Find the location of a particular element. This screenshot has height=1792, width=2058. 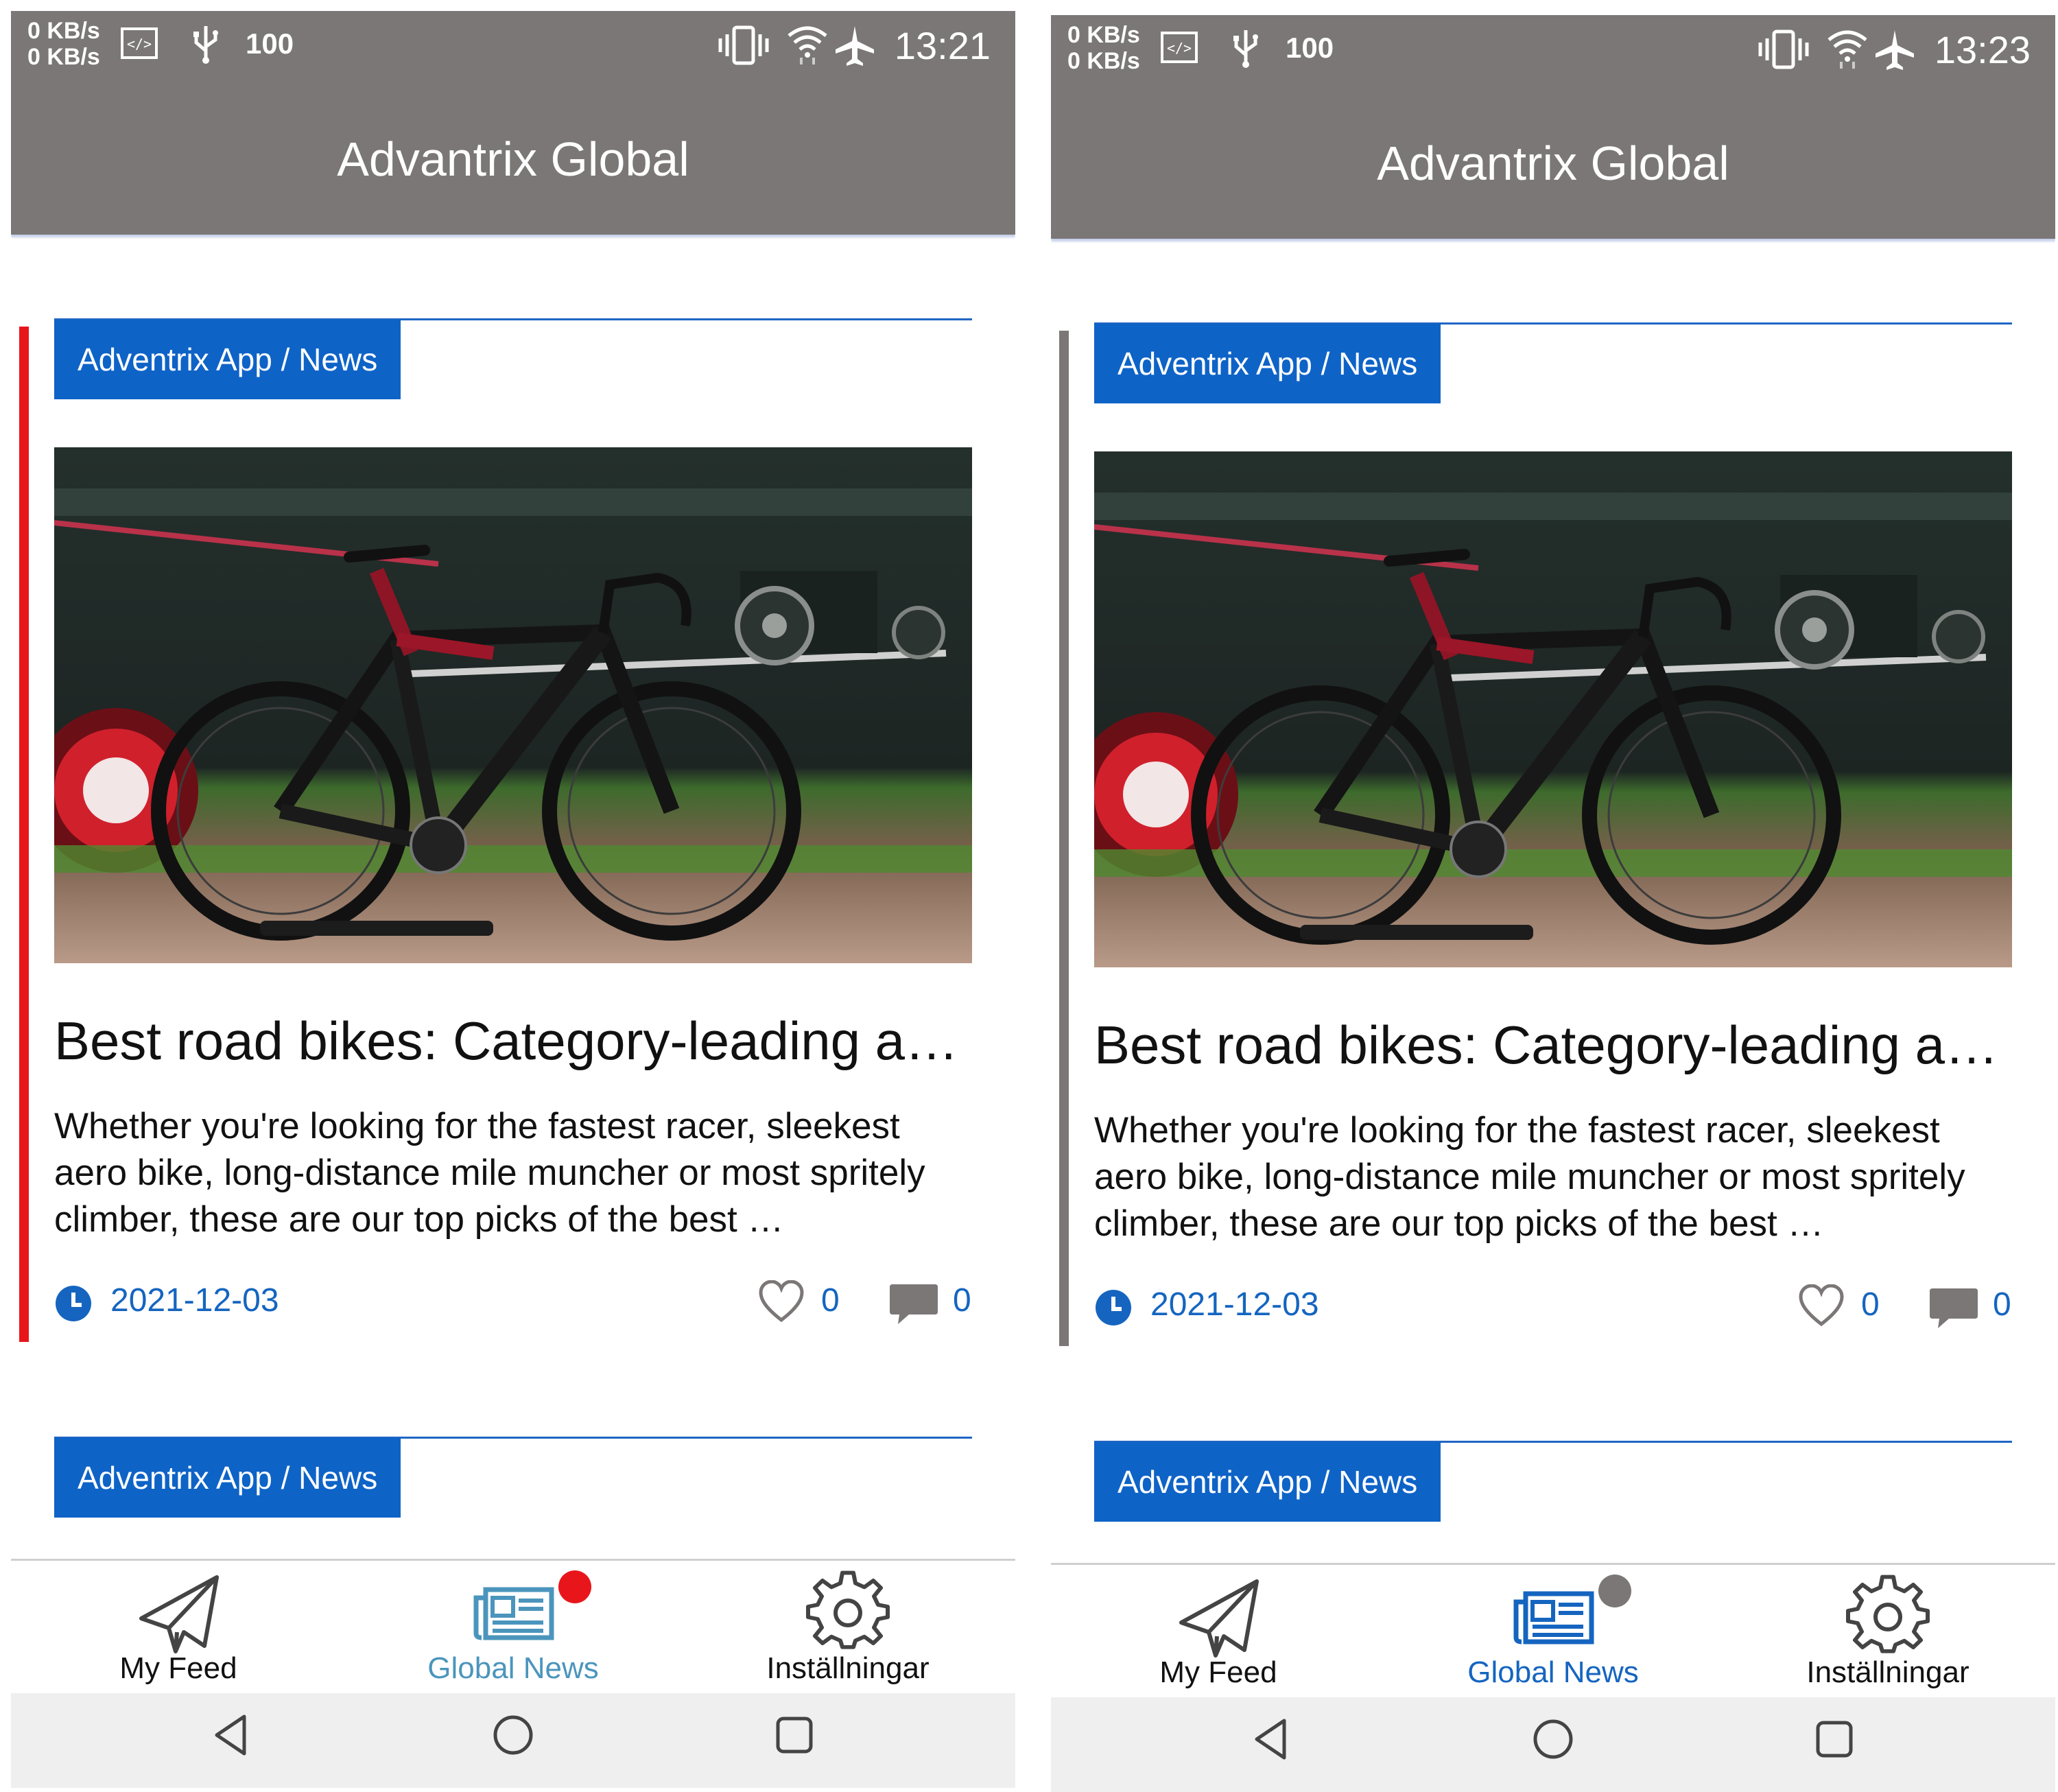

status-bar: 0 KB/s 0 KB/s </> 100 13:21 is located at coordinates (513, 48).